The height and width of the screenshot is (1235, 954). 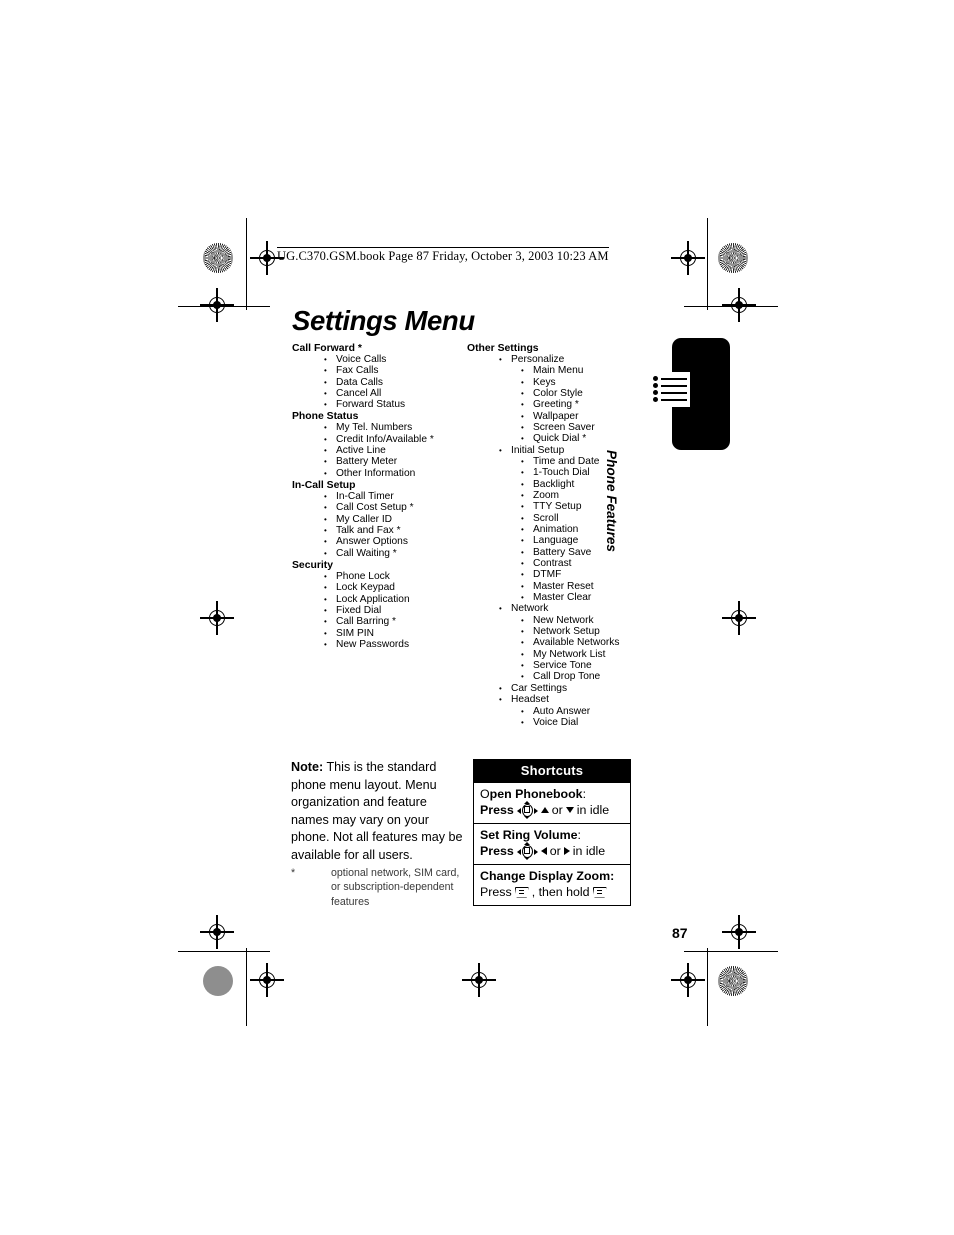 What do you see at coordinates (562, 597) in the screenshot?
I see `menu-item: • Master Clear` at bounding box center [562, 597].